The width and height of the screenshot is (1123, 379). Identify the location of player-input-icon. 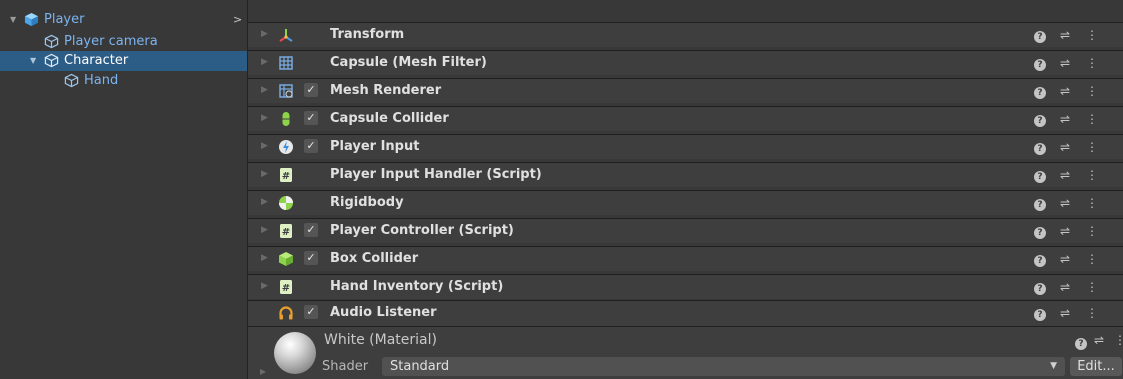
(286, 147).